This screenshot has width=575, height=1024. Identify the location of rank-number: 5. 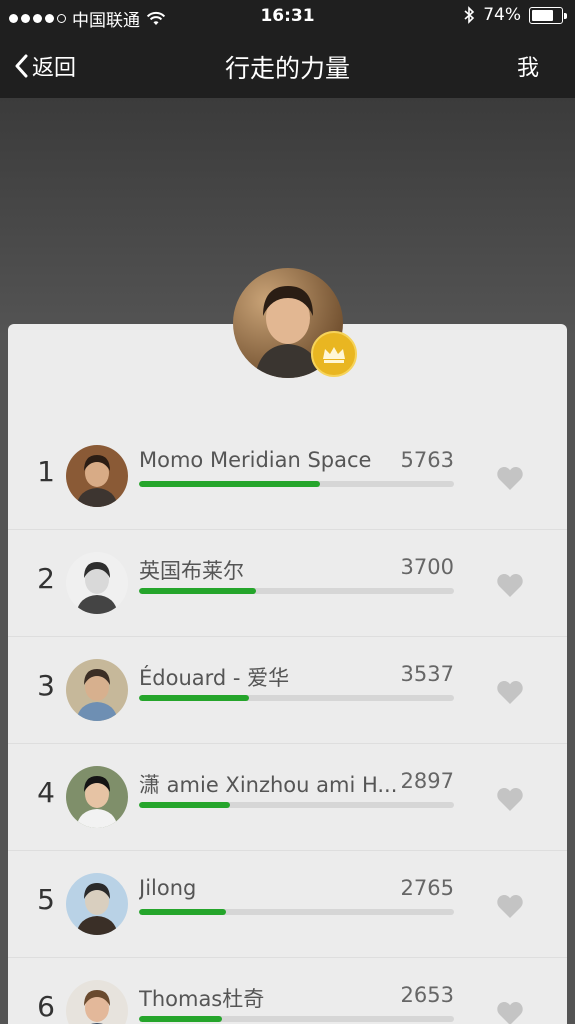
(46, 899).